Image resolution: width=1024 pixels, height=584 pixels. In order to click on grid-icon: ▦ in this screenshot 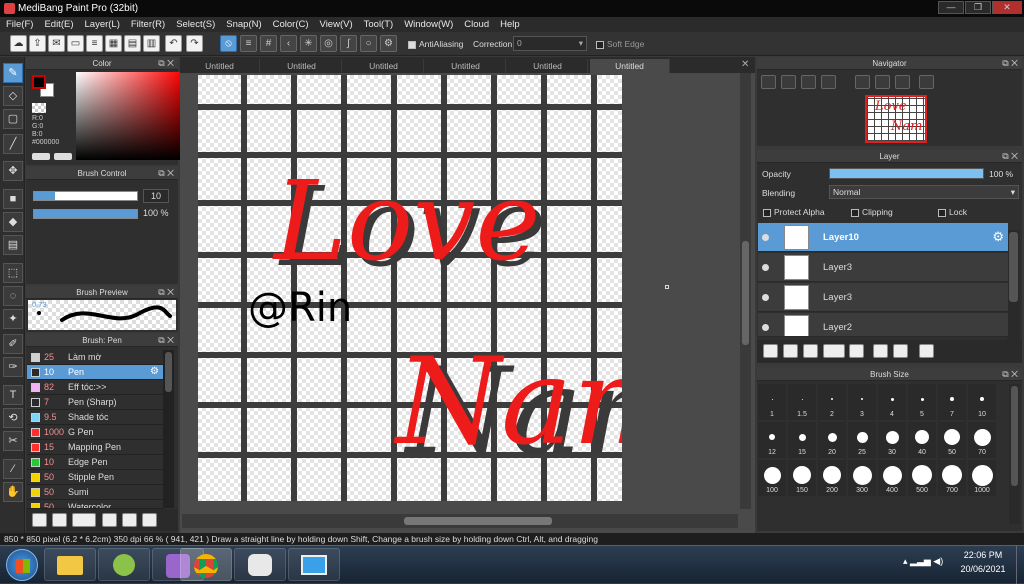, I will do `click(113, 43)`.